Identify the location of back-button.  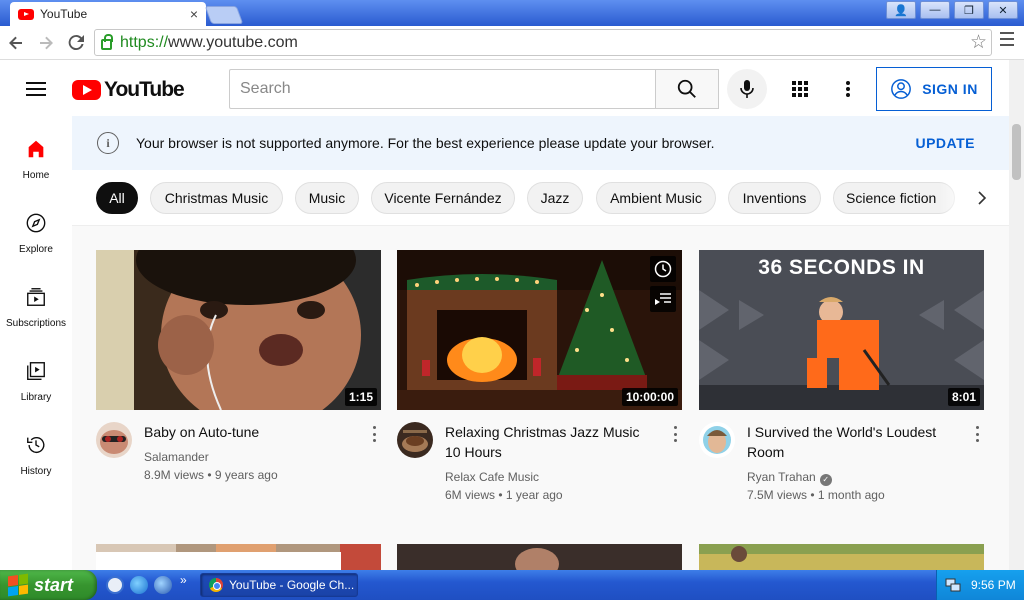
(16, 43).